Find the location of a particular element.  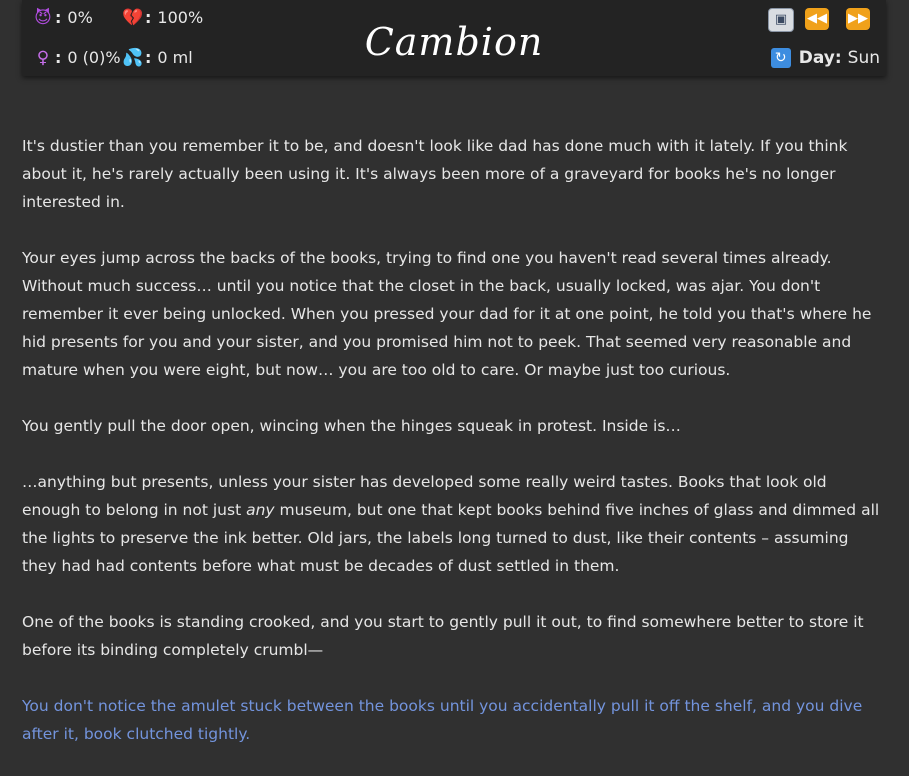

emphasis: any is located at coordinates (260, 510).